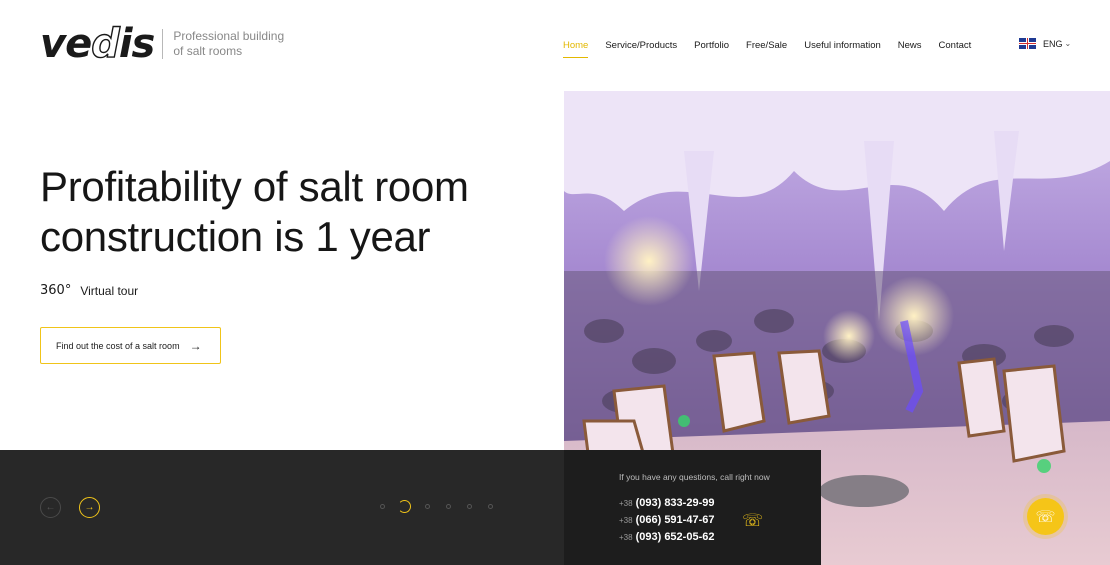 This screenshot has width=1110, height=565. I want to click on phone-link: +38 (093) 652-05-62, so click(666, 537).